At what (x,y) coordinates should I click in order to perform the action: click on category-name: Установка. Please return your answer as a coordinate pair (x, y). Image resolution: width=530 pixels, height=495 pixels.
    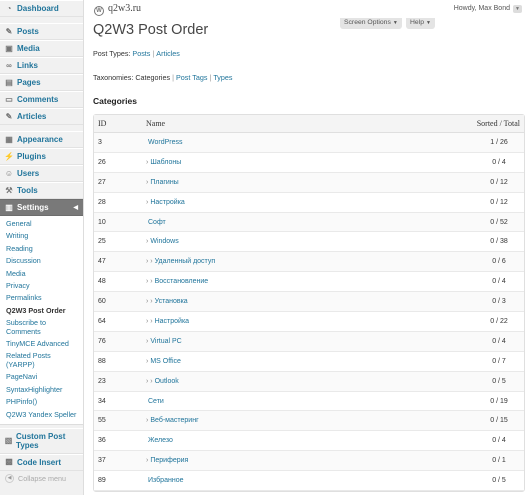
    Looking at the image, I should click on (171, 302).